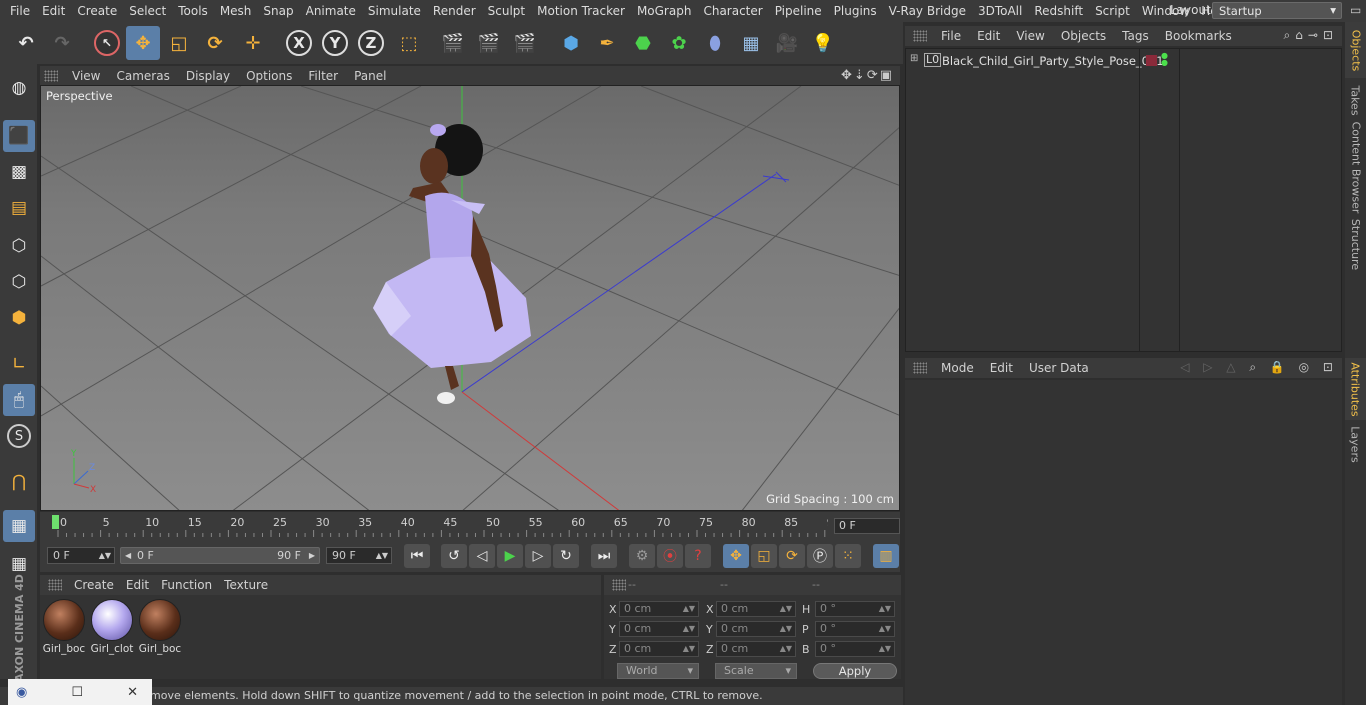 Image resolution: width=1366 pixels, height=705 pixels. I want to click on coordinate-space-dropdown: World ▾, so click(658, 671).